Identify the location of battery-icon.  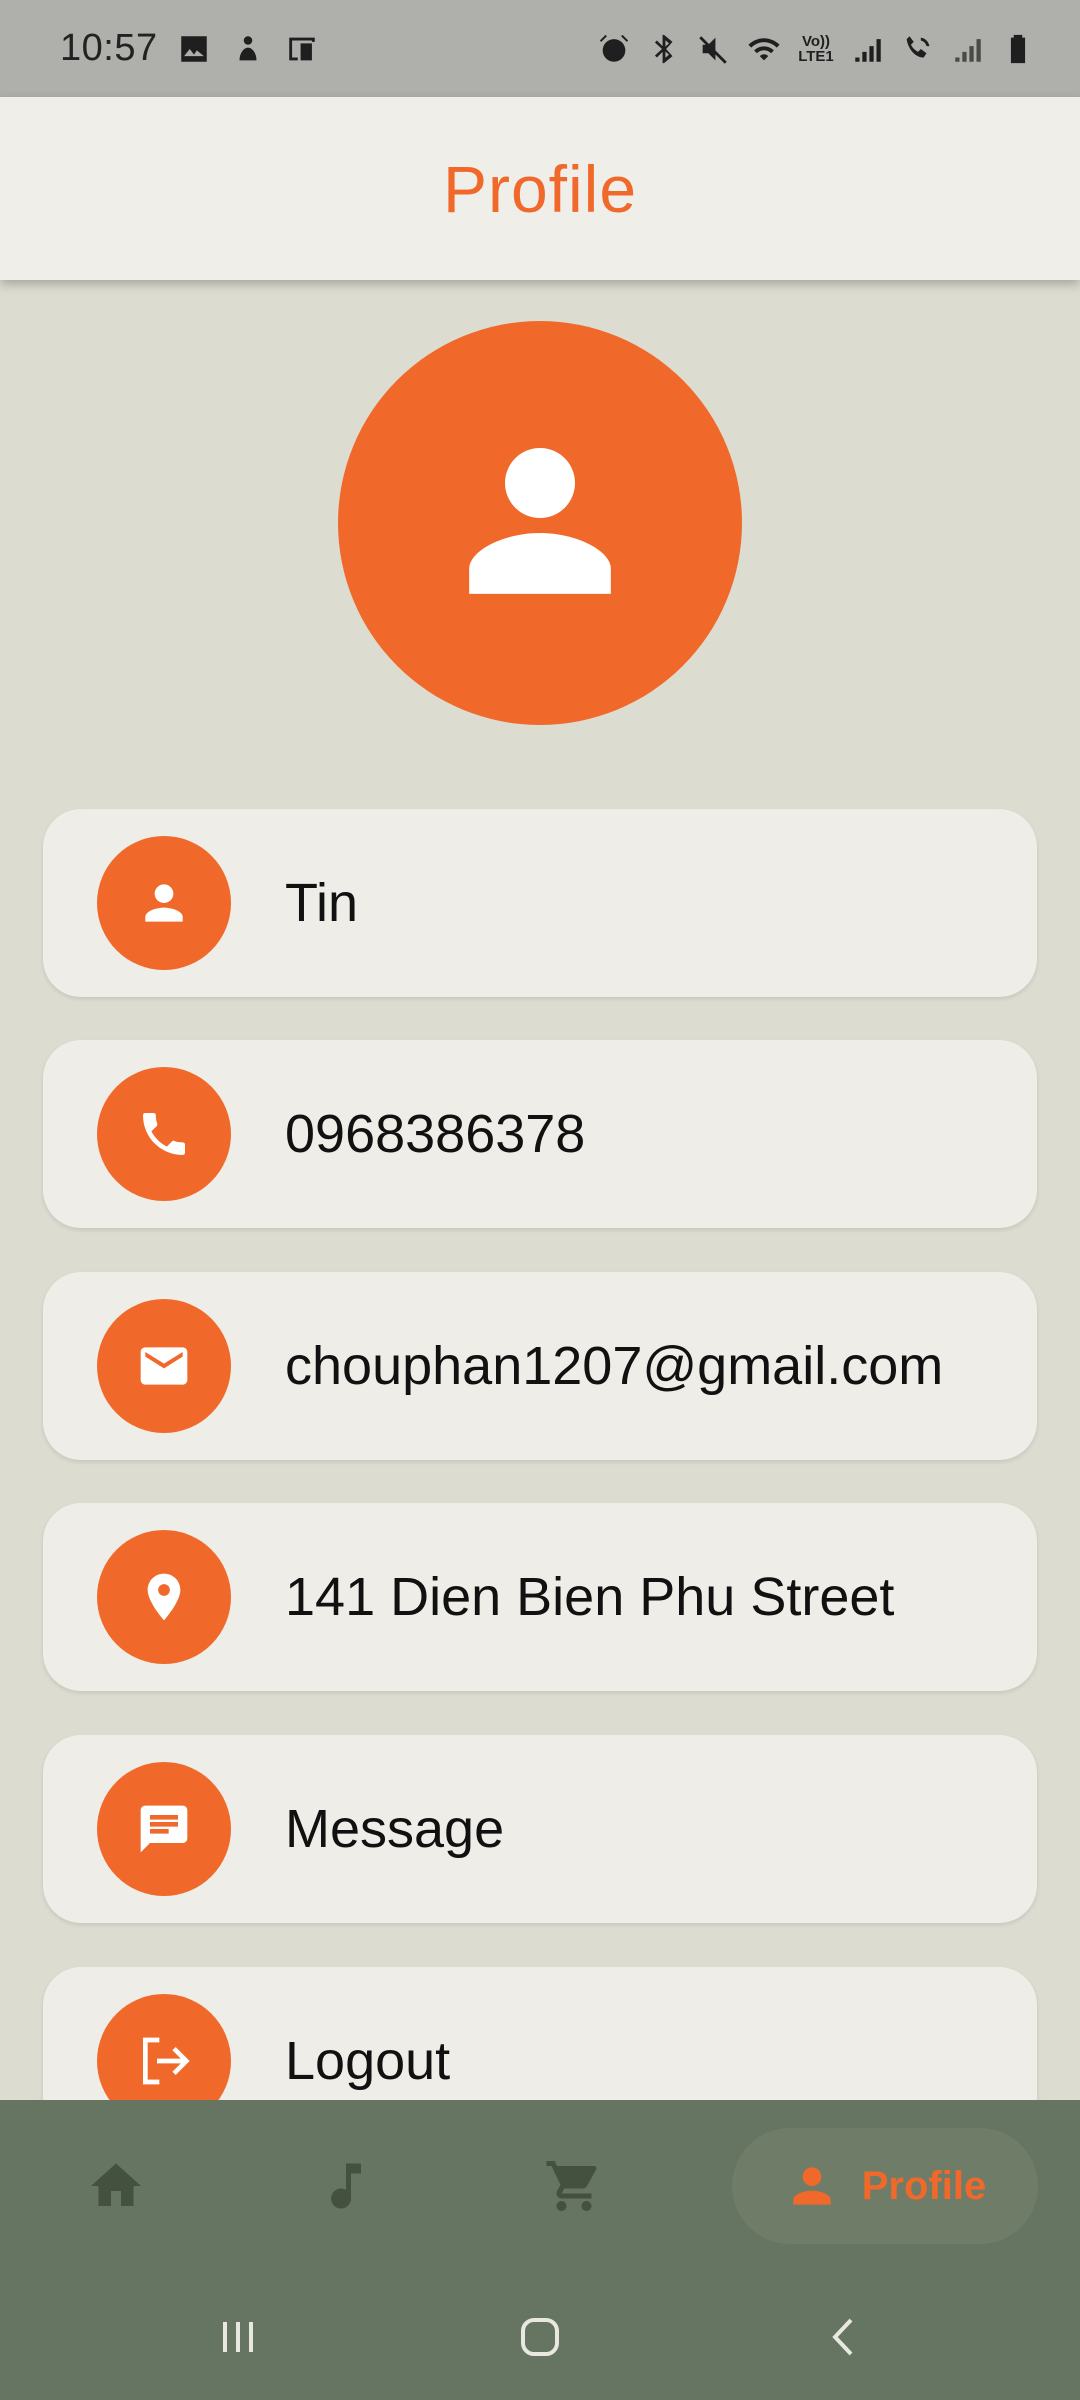
(1018, 49).